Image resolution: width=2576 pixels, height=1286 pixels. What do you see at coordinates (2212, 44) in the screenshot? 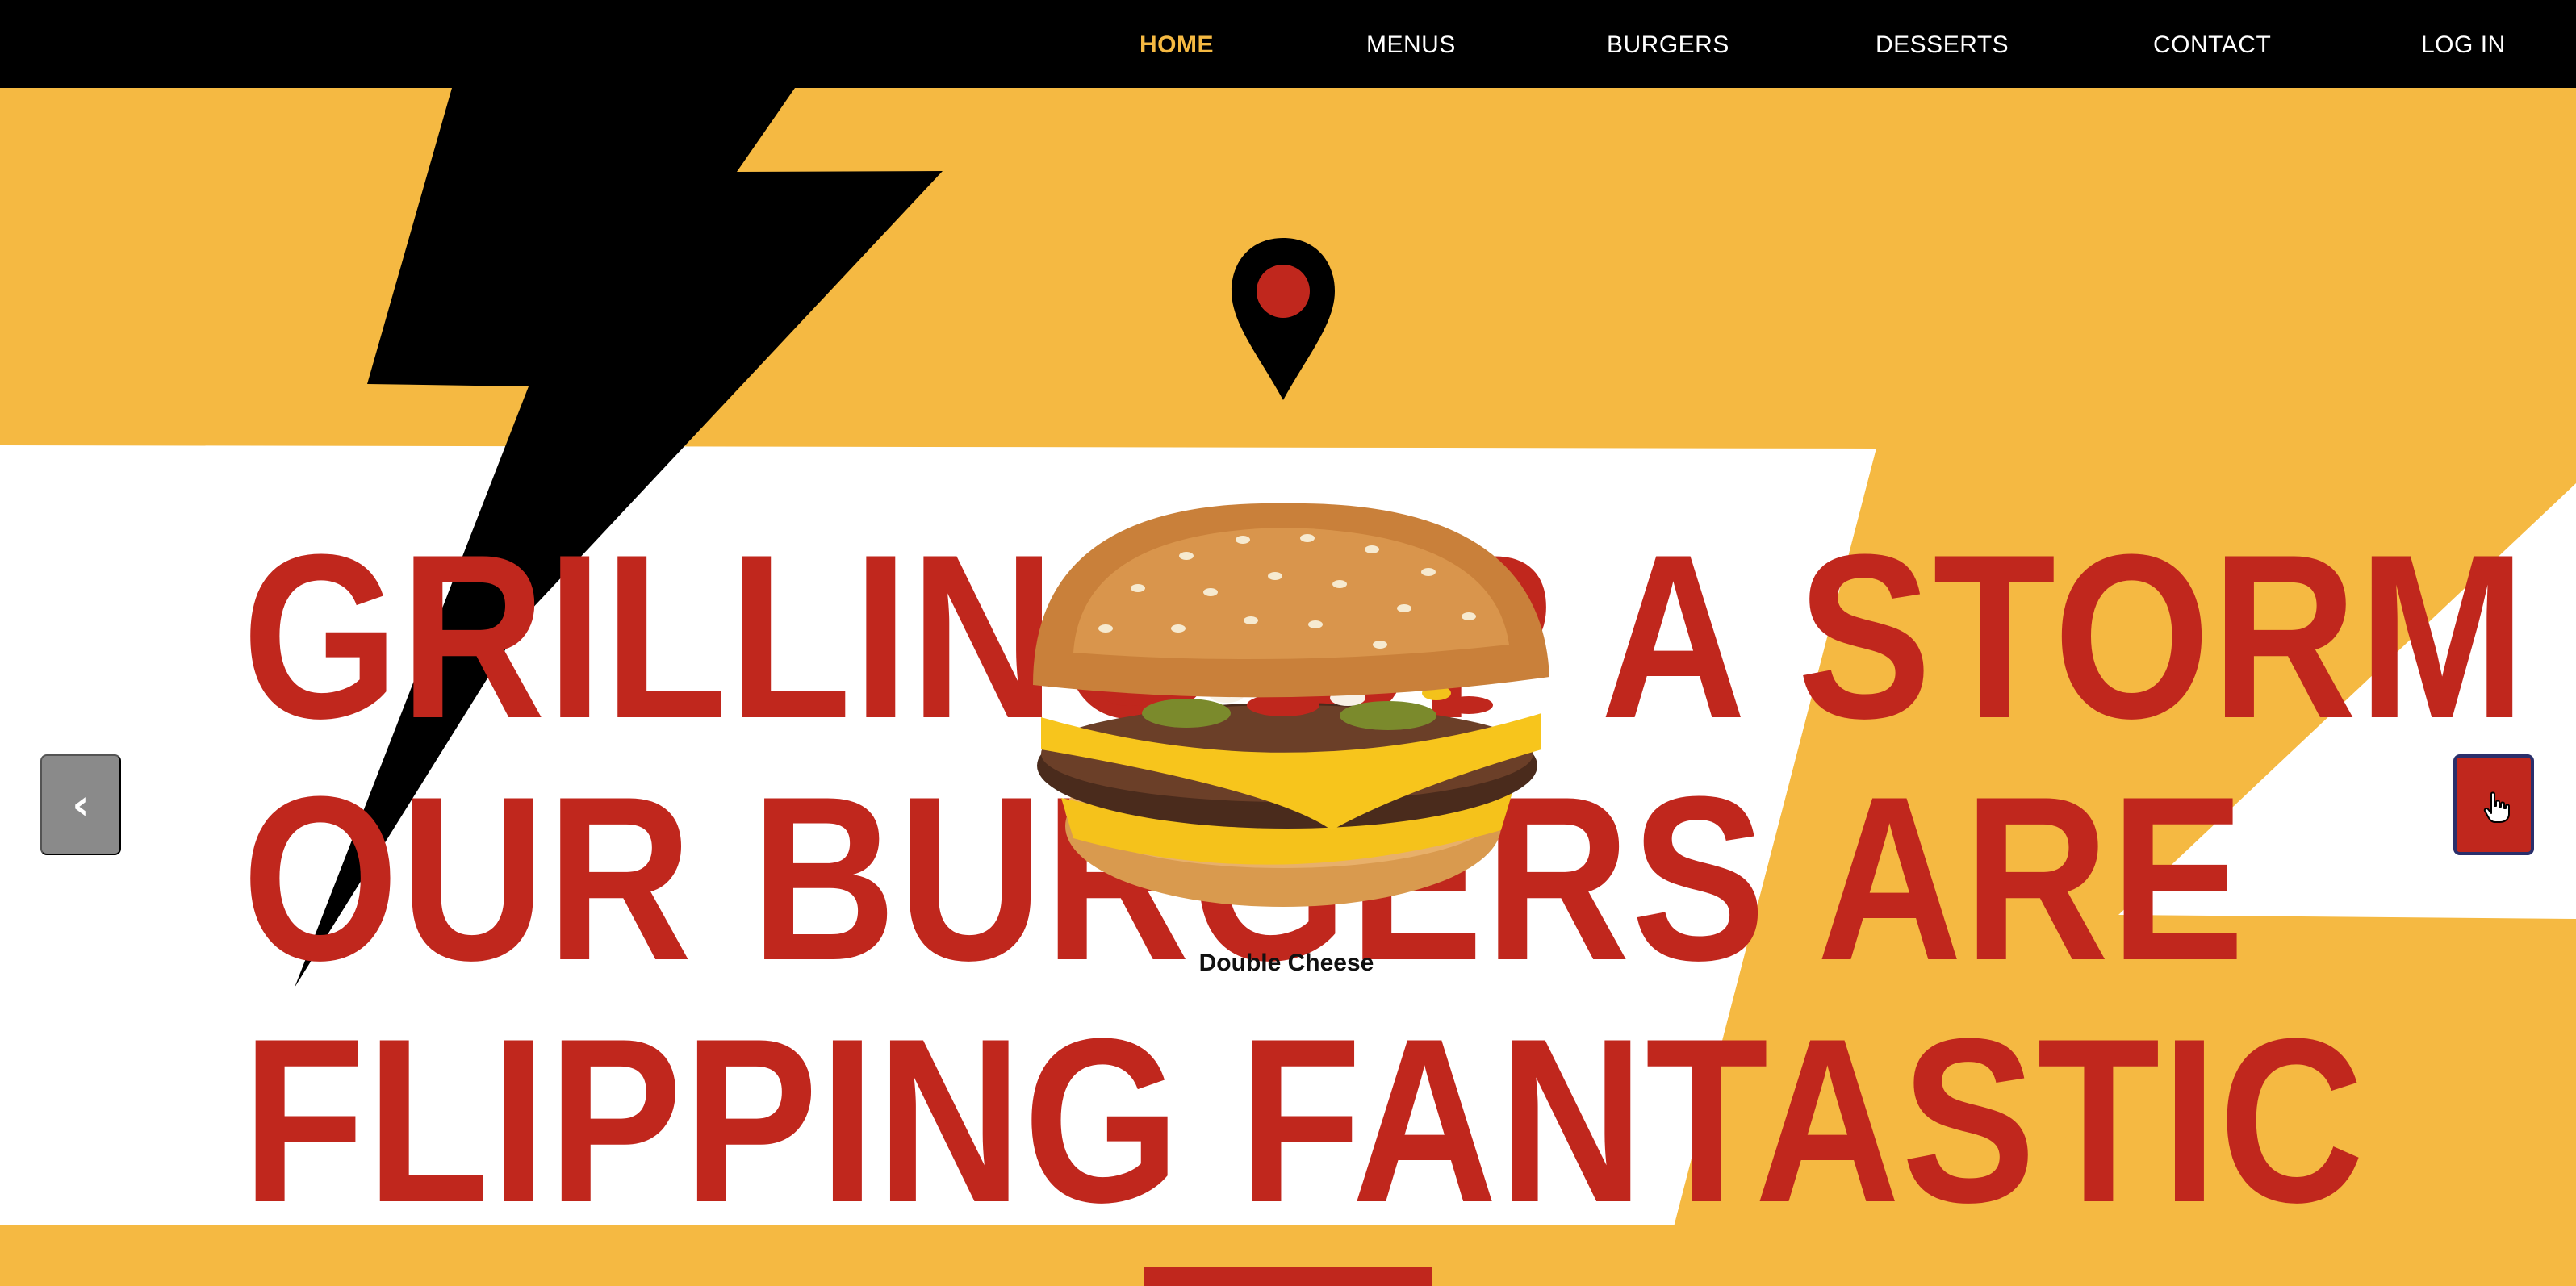
I see `nav-link-contact: CONTACT` at bounding box center [2212, 44].